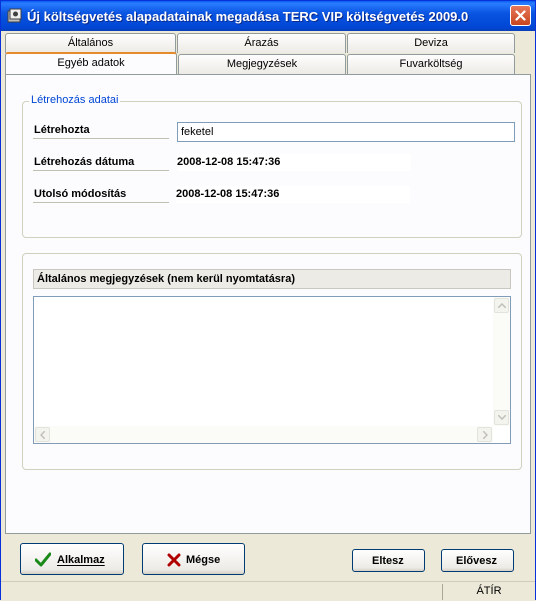  I want to click on modified-value: 2008-12-08 15:47:36, so click(293, 194).